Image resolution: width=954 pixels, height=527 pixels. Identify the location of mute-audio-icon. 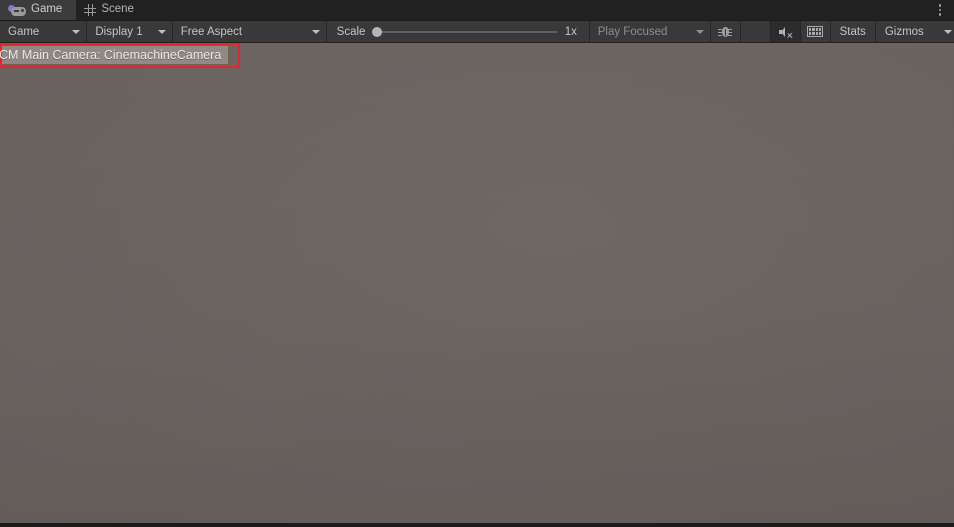
(785, 32).